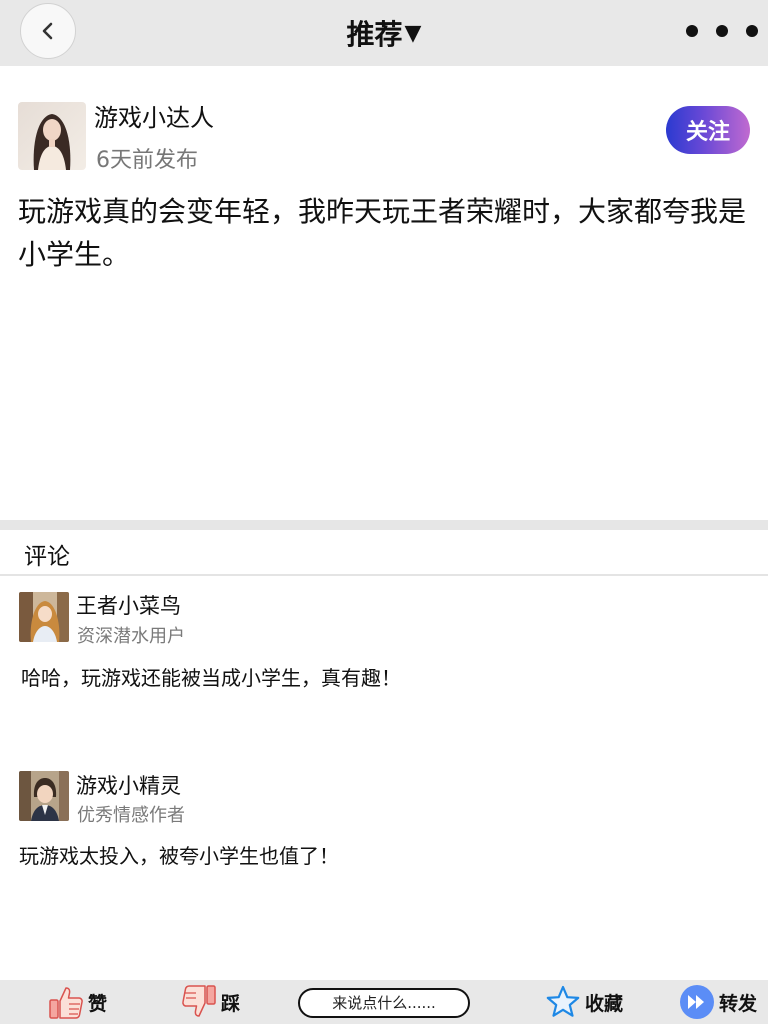 This screenshot has height=1024, width=768. What do you see at coordinates (708, 130) in the screenshot?
I see `follow-button: 关注` at bounding box center [708, 130].